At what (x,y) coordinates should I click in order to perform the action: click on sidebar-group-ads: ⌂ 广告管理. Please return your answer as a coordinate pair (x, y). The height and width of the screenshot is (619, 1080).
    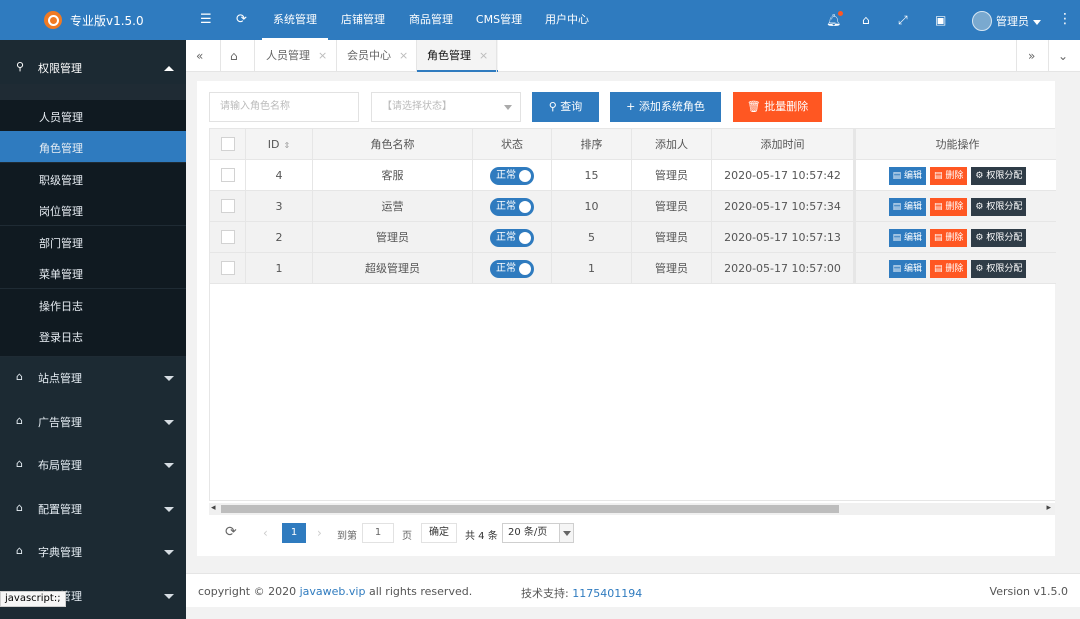
    Looking at the image, I should click on (93, 423).